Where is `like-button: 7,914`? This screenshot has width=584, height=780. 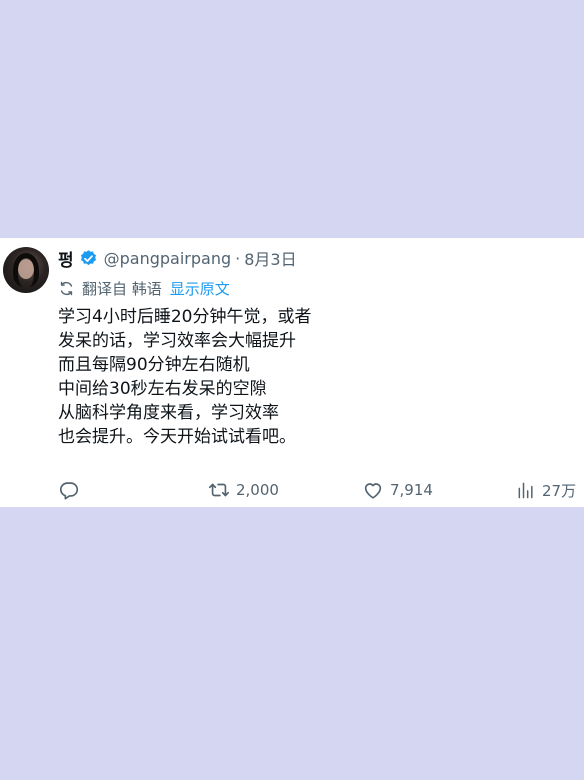
like-button: 7,914 is located at coordinates (397, 490).